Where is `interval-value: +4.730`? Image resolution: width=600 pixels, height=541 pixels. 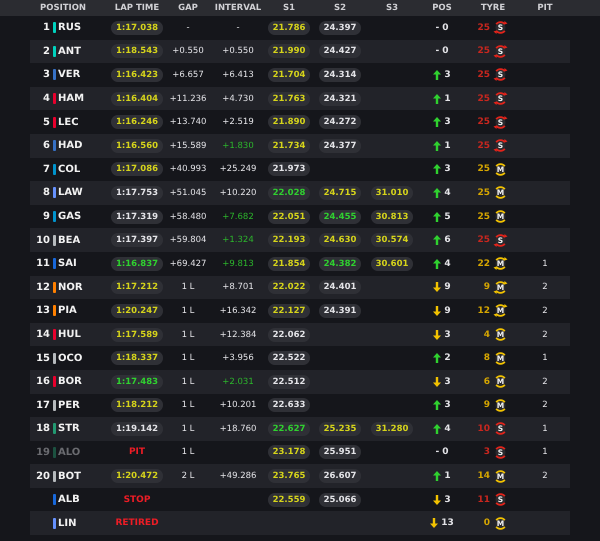
interval-value: +4.730 is located at coordinates (238, 99).